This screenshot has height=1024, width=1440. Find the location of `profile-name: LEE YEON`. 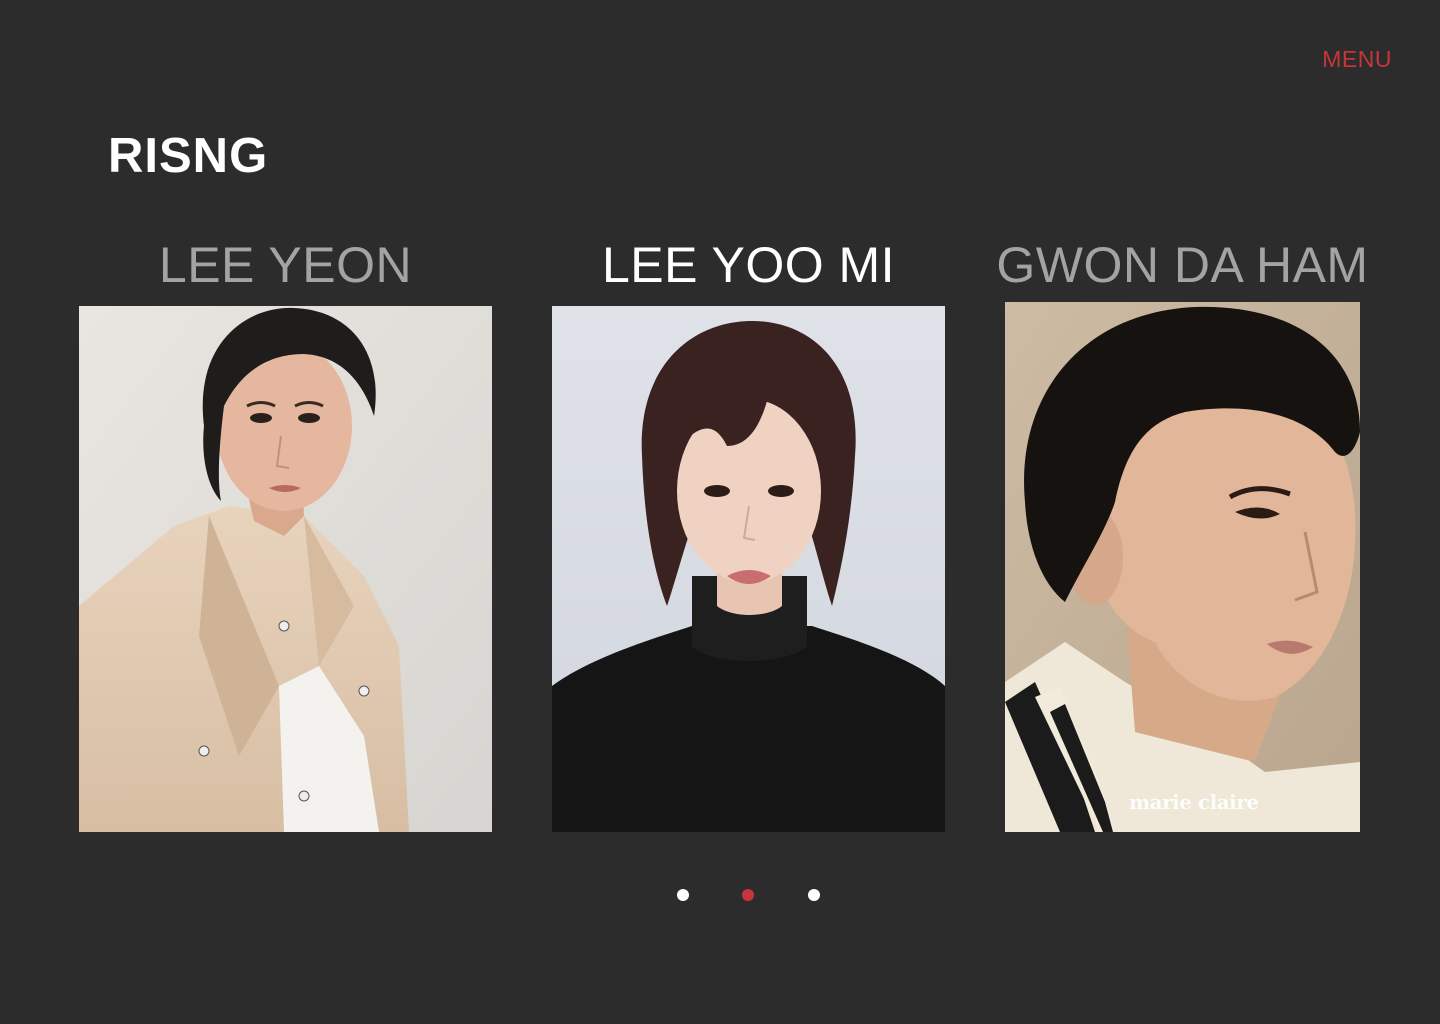

profile-name: LEE YEON is located at coordinates (285, 265).